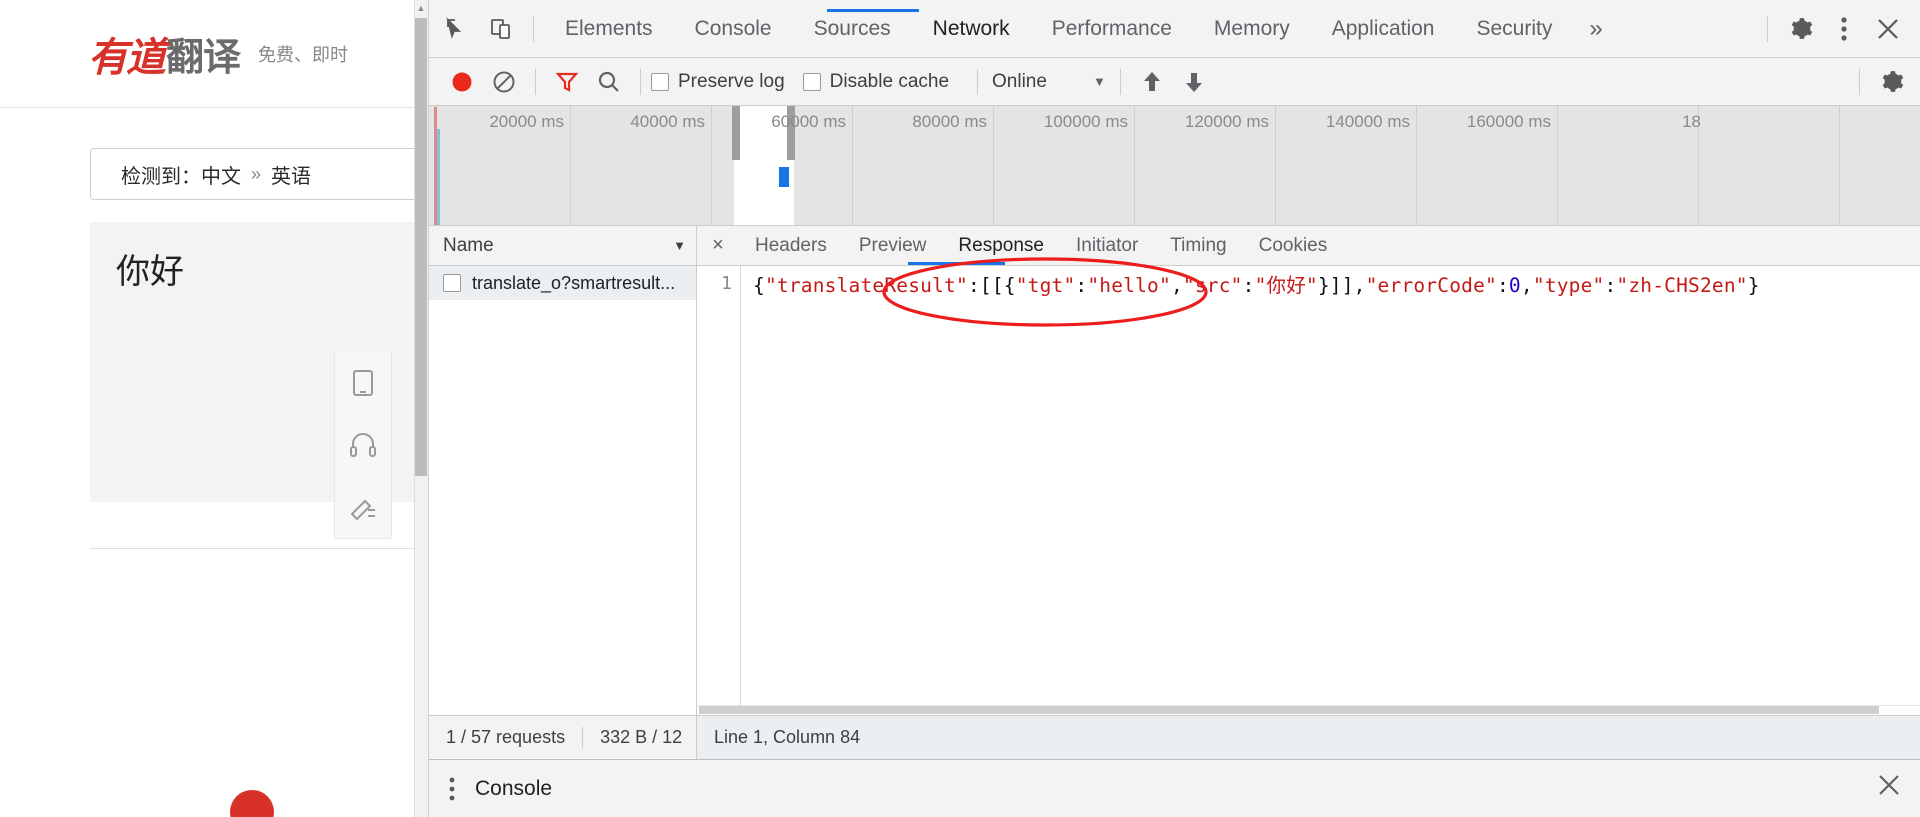 The image size is (1920, 817). Describe the element at coordinates (259, 548) in the screenshot. I see `page-divider` at that location.